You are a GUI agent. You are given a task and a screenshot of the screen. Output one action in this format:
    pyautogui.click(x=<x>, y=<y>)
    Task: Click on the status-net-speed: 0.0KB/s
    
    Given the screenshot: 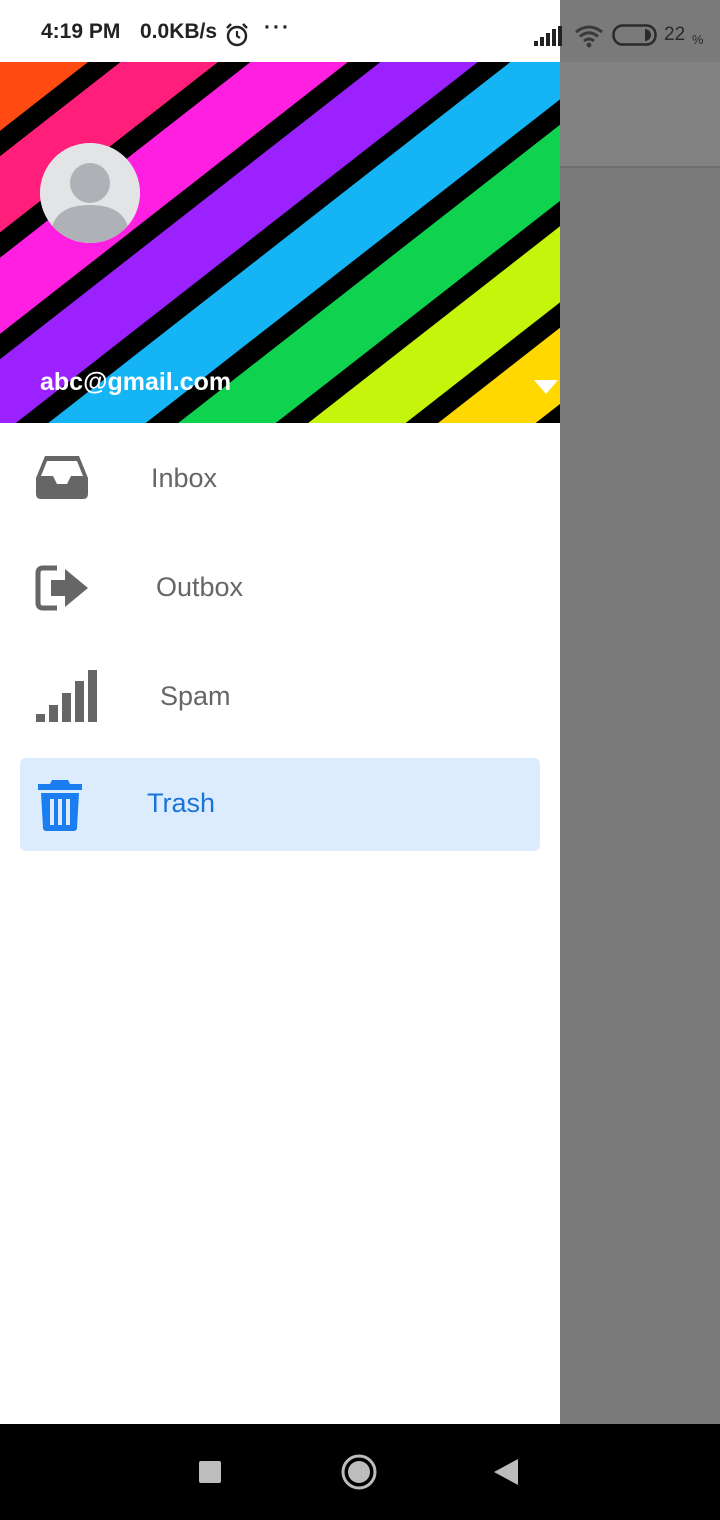 What is the action you would take?
    pyautogui.click(x=179, y=31)
    